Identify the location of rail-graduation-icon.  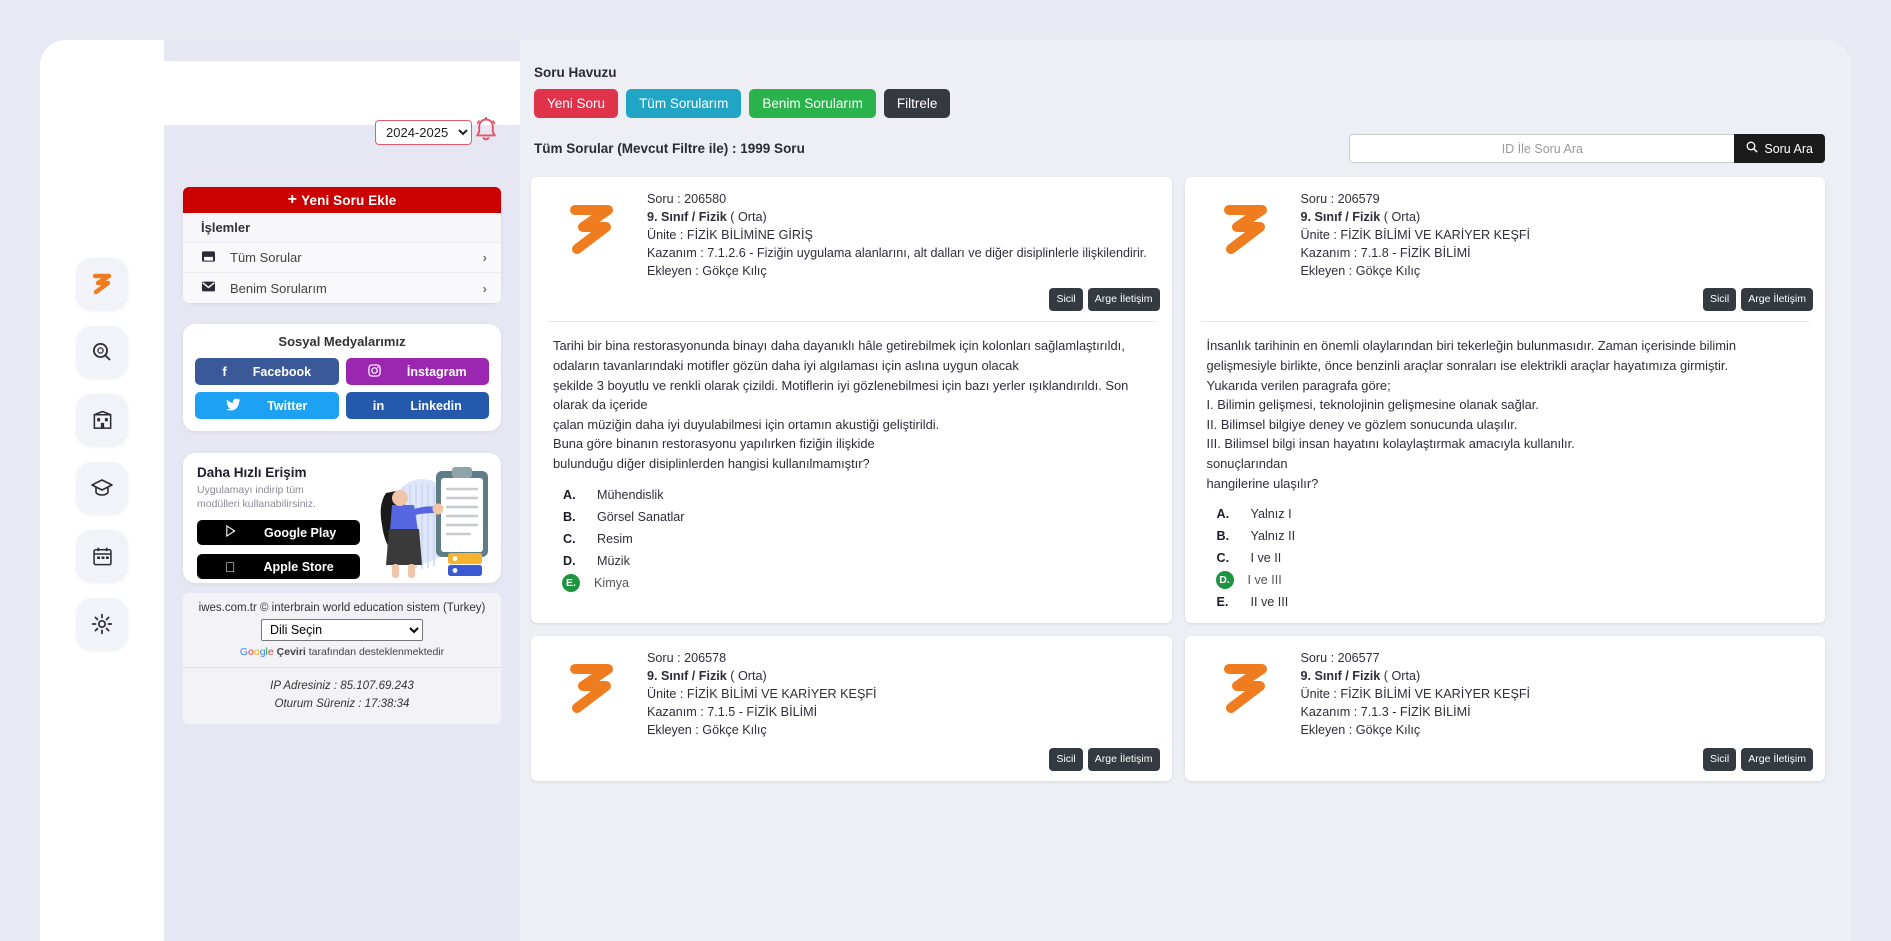
(102, 488).